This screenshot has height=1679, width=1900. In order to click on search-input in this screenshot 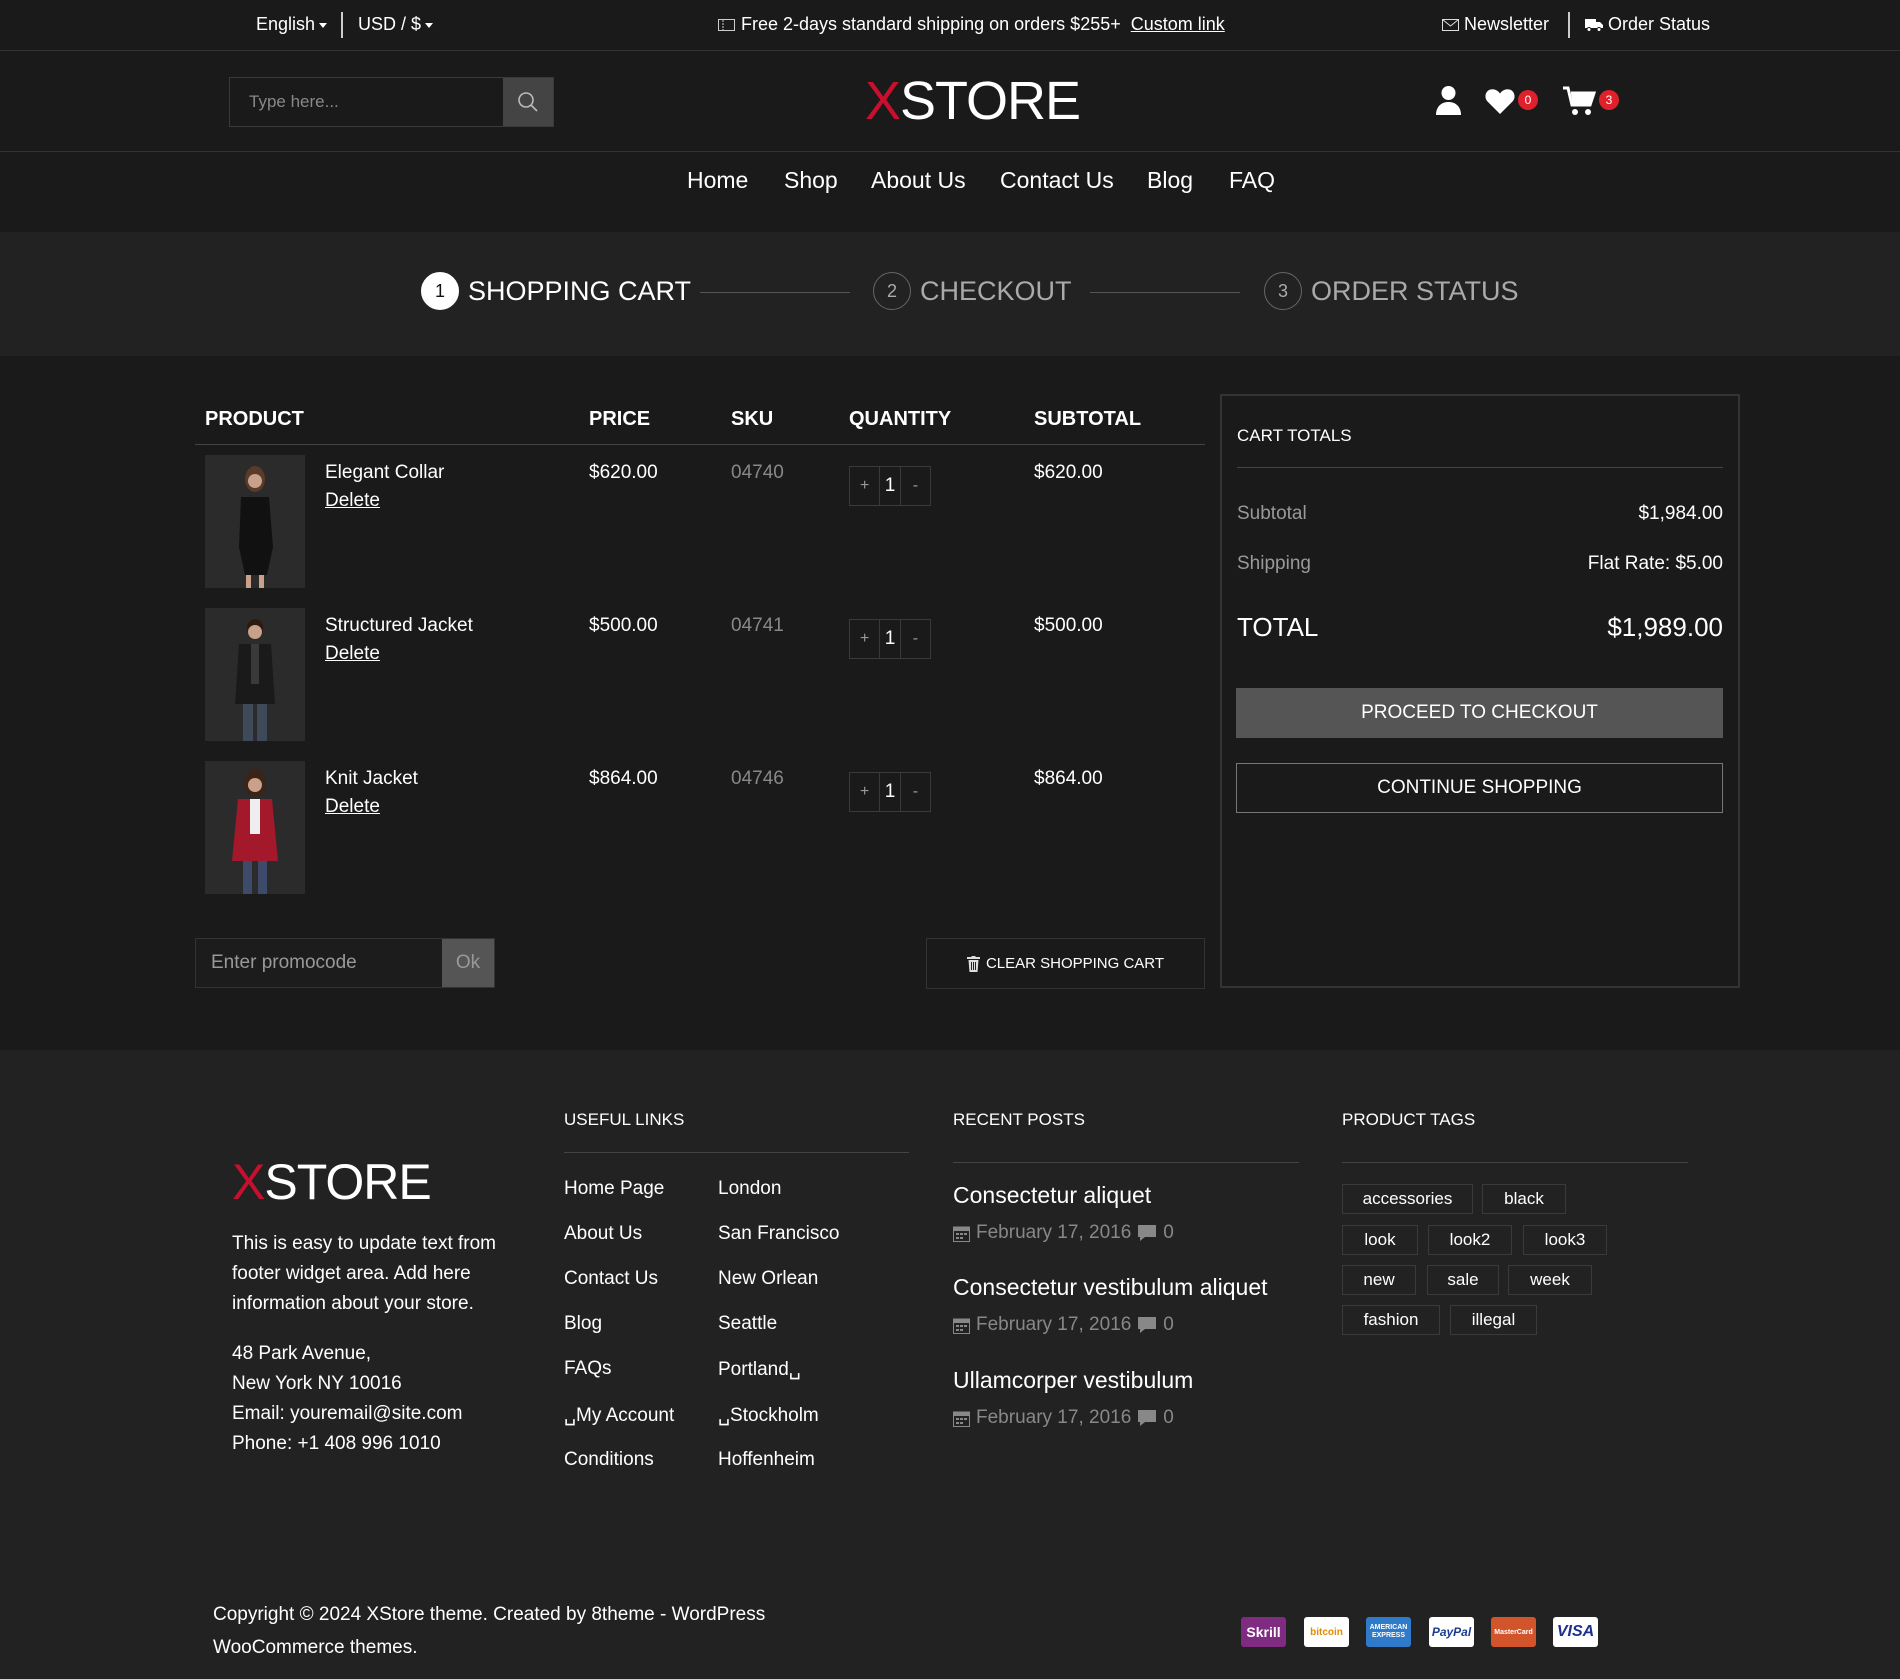, I will do `click(366, 102)`.